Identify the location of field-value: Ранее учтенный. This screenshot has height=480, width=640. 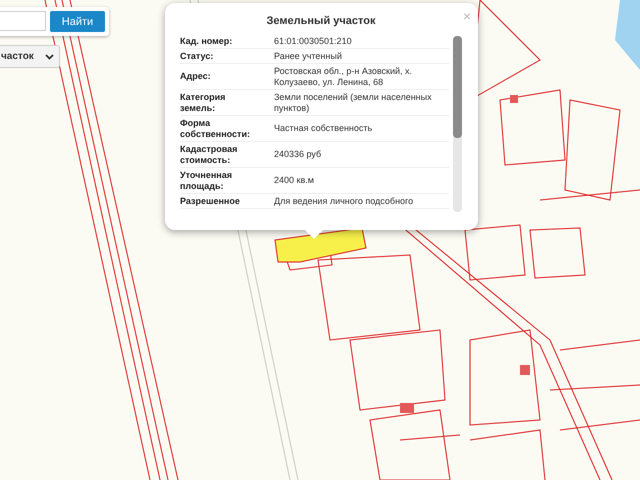
(308, 56).